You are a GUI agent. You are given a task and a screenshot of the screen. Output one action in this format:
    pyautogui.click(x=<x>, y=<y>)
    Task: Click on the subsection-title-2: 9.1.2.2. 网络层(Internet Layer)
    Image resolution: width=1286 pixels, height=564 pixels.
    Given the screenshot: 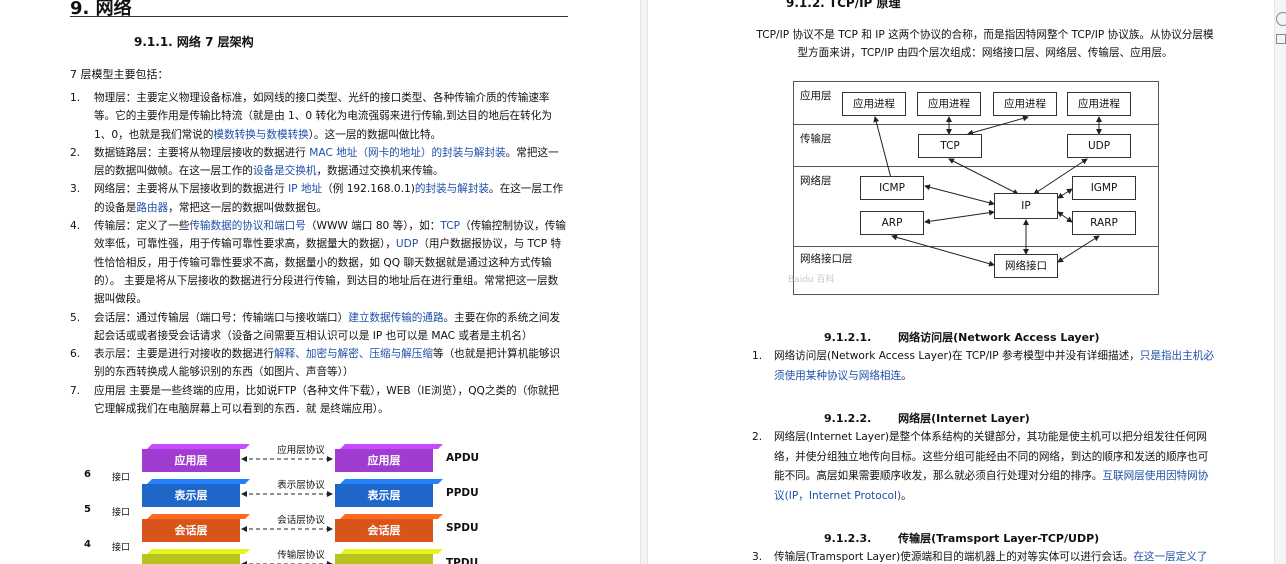 What is the action you would take?
    pyautogui.click(x=927, y=418)
    